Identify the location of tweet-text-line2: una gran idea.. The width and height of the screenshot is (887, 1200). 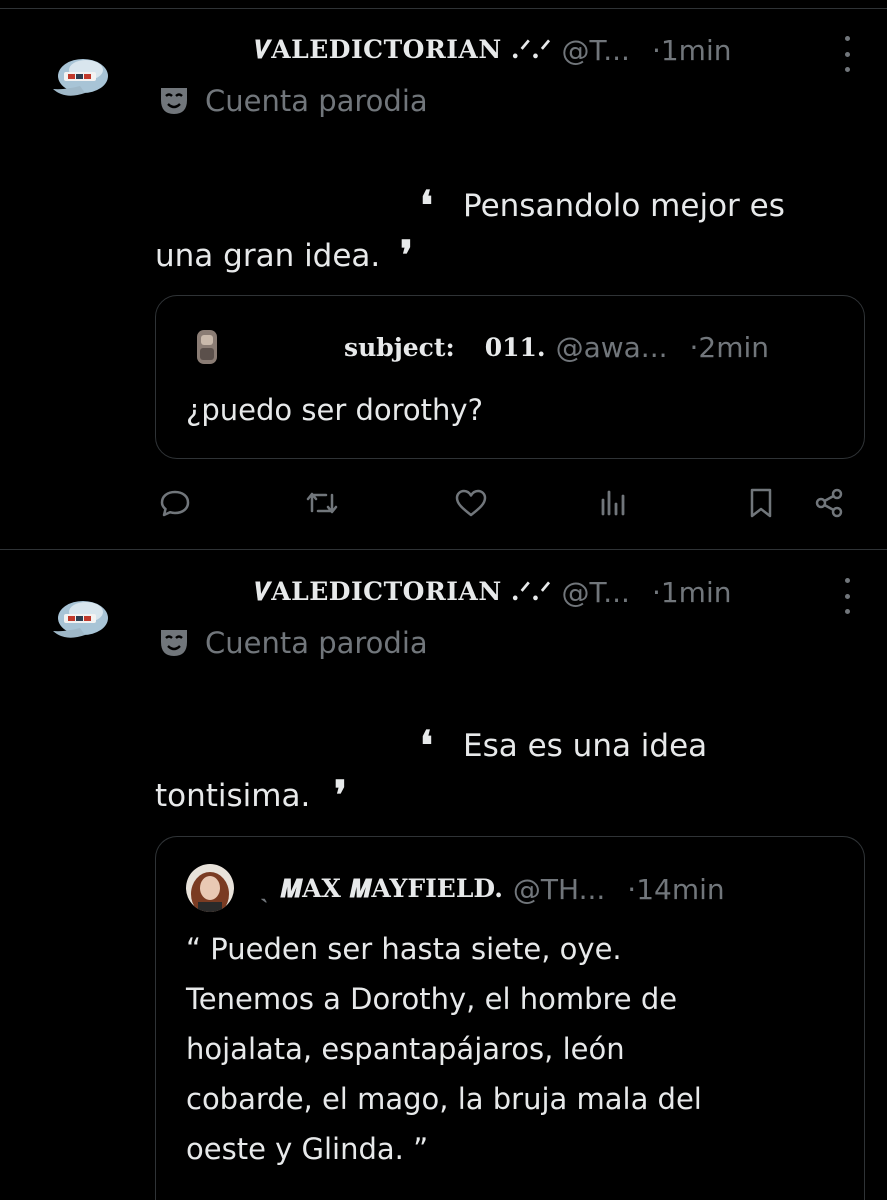
(268, 256).